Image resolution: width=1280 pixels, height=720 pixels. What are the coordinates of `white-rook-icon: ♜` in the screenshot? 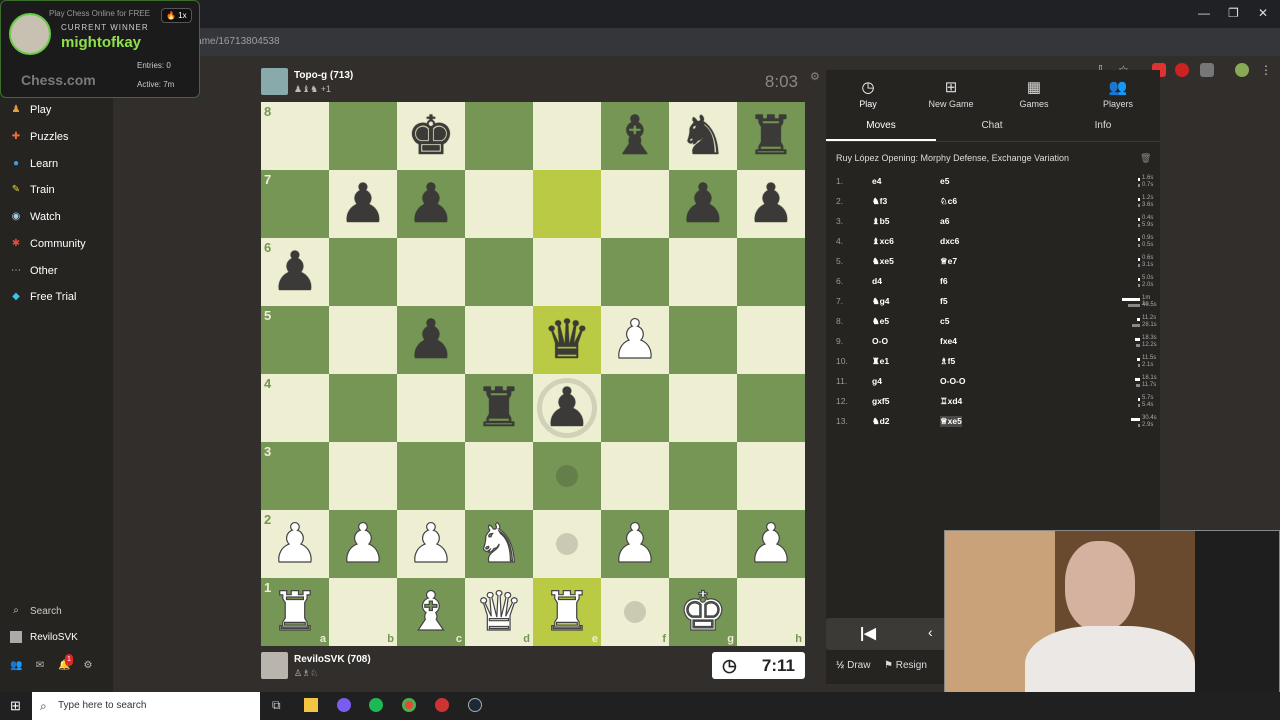 It's located at (295, 611).